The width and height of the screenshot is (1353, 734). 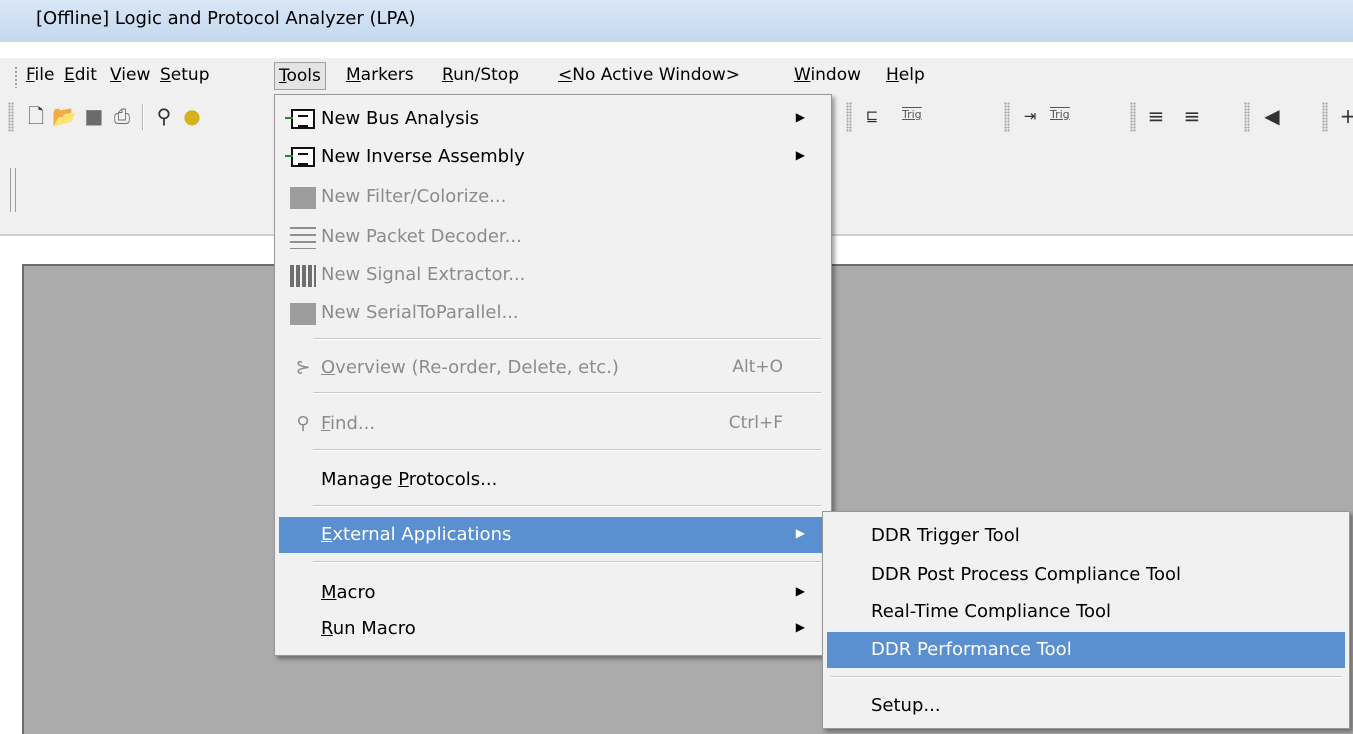 What do you see at coordinates (553, 424) in the screenshot?
I see `menu-item-find: ⚲ Find... Ctrl+F` at bounding box center [553, 424].